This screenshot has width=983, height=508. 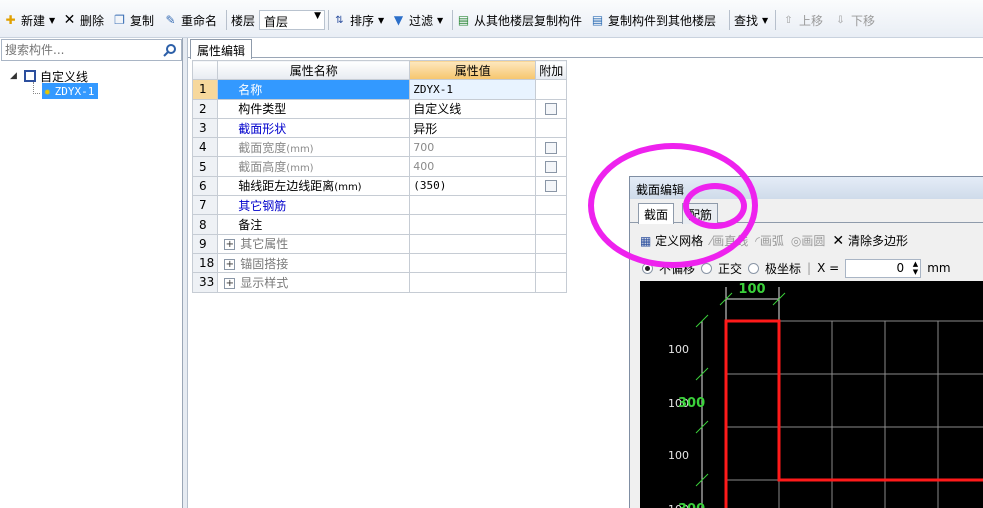 I want to click on table-row: 2 构件类型 自定义线, so click(x=379, y=108).